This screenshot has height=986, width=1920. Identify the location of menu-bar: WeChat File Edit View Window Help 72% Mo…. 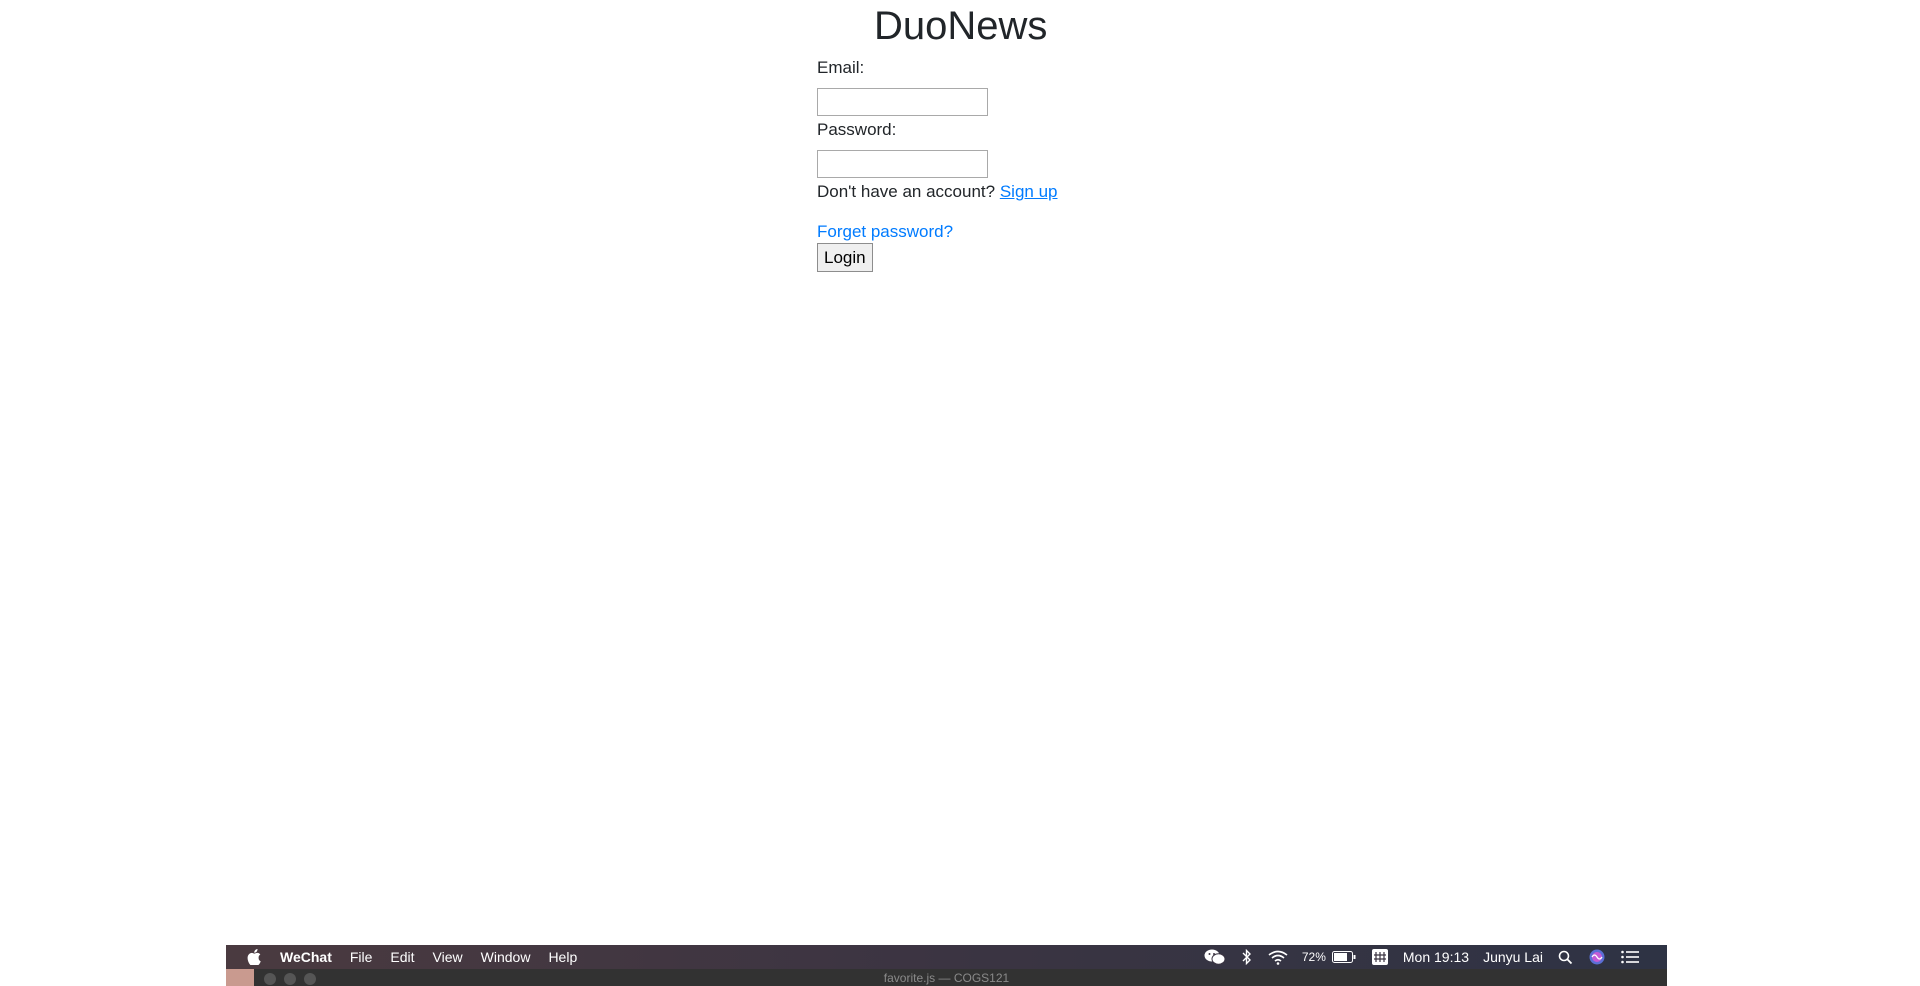
(946, 957).